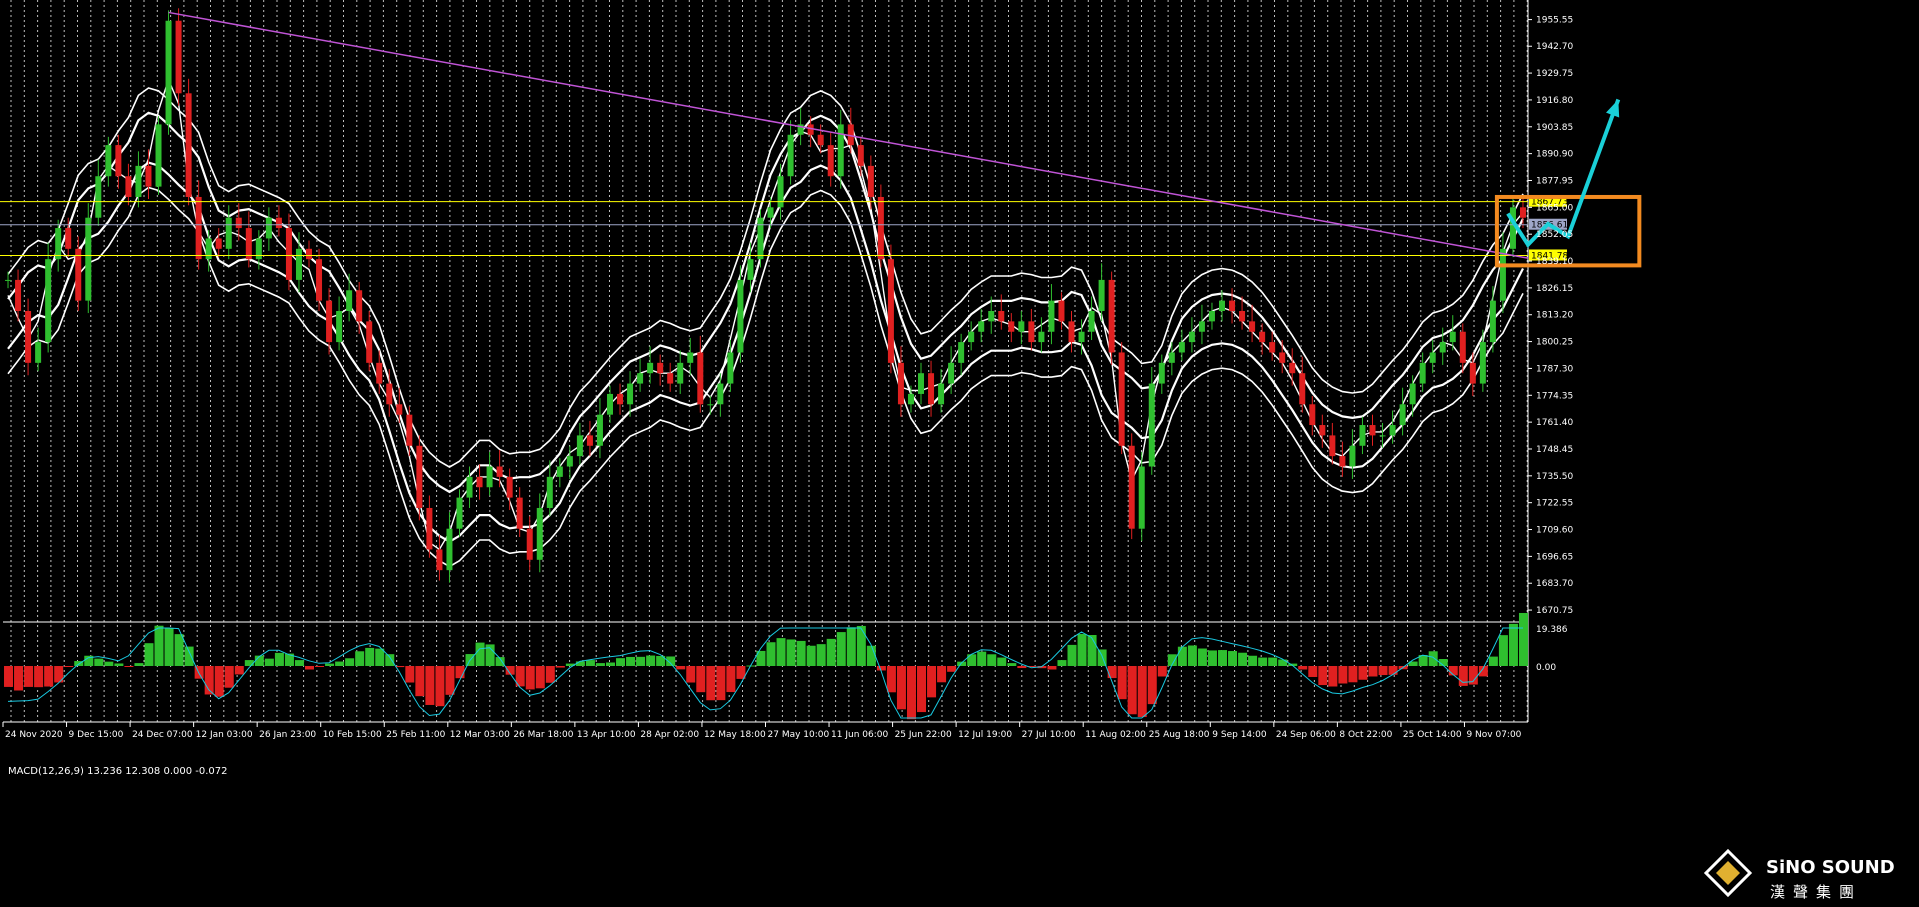 This screenshot has width=1919, height=907. Describe the element at coordinates (1493, 735) in the screenshot. I see `x-tick-label: 9 Nov 07:00` at that location.